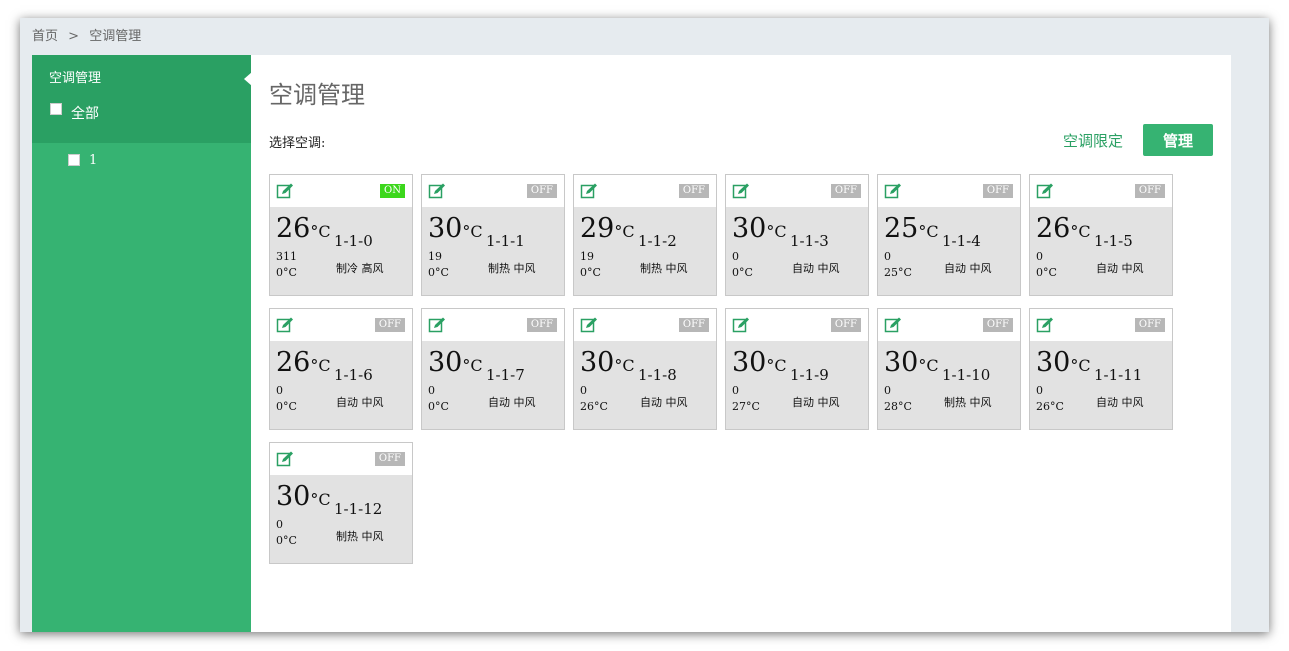 The height and width of the screenshot is (651, 1289). Describe the element at coordinates (1101, 369) in the screenshot. I see `ac-card: OFF 30°C 1-1-11 0 26°C 自动 中风` at that location.